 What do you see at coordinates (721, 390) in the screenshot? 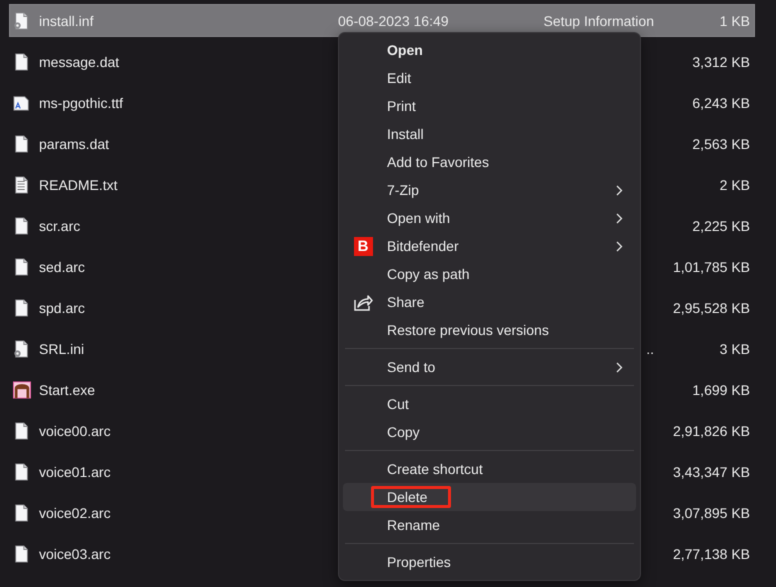
I see `file-size: 1,699 KB` at bounding box center [721, 390].